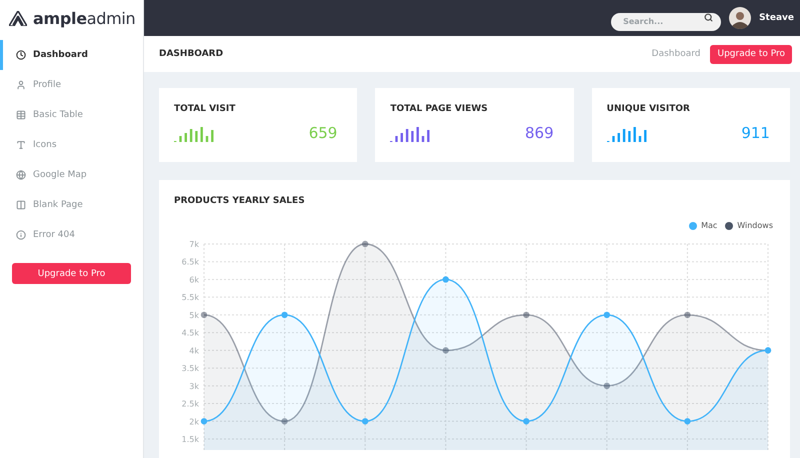 The image size is (800, 458). I want to click on search-icon, so click(709, 17).